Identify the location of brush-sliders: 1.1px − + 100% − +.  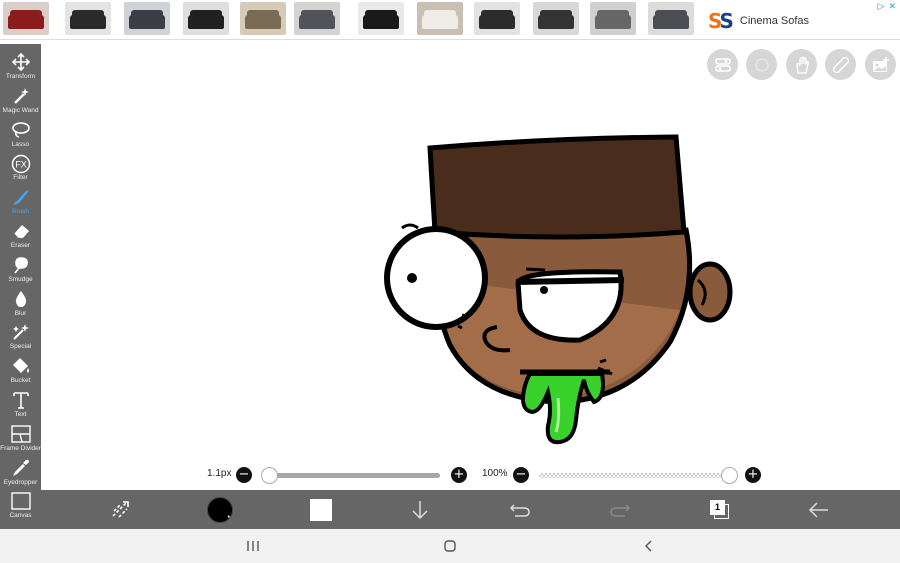
(450, 475).